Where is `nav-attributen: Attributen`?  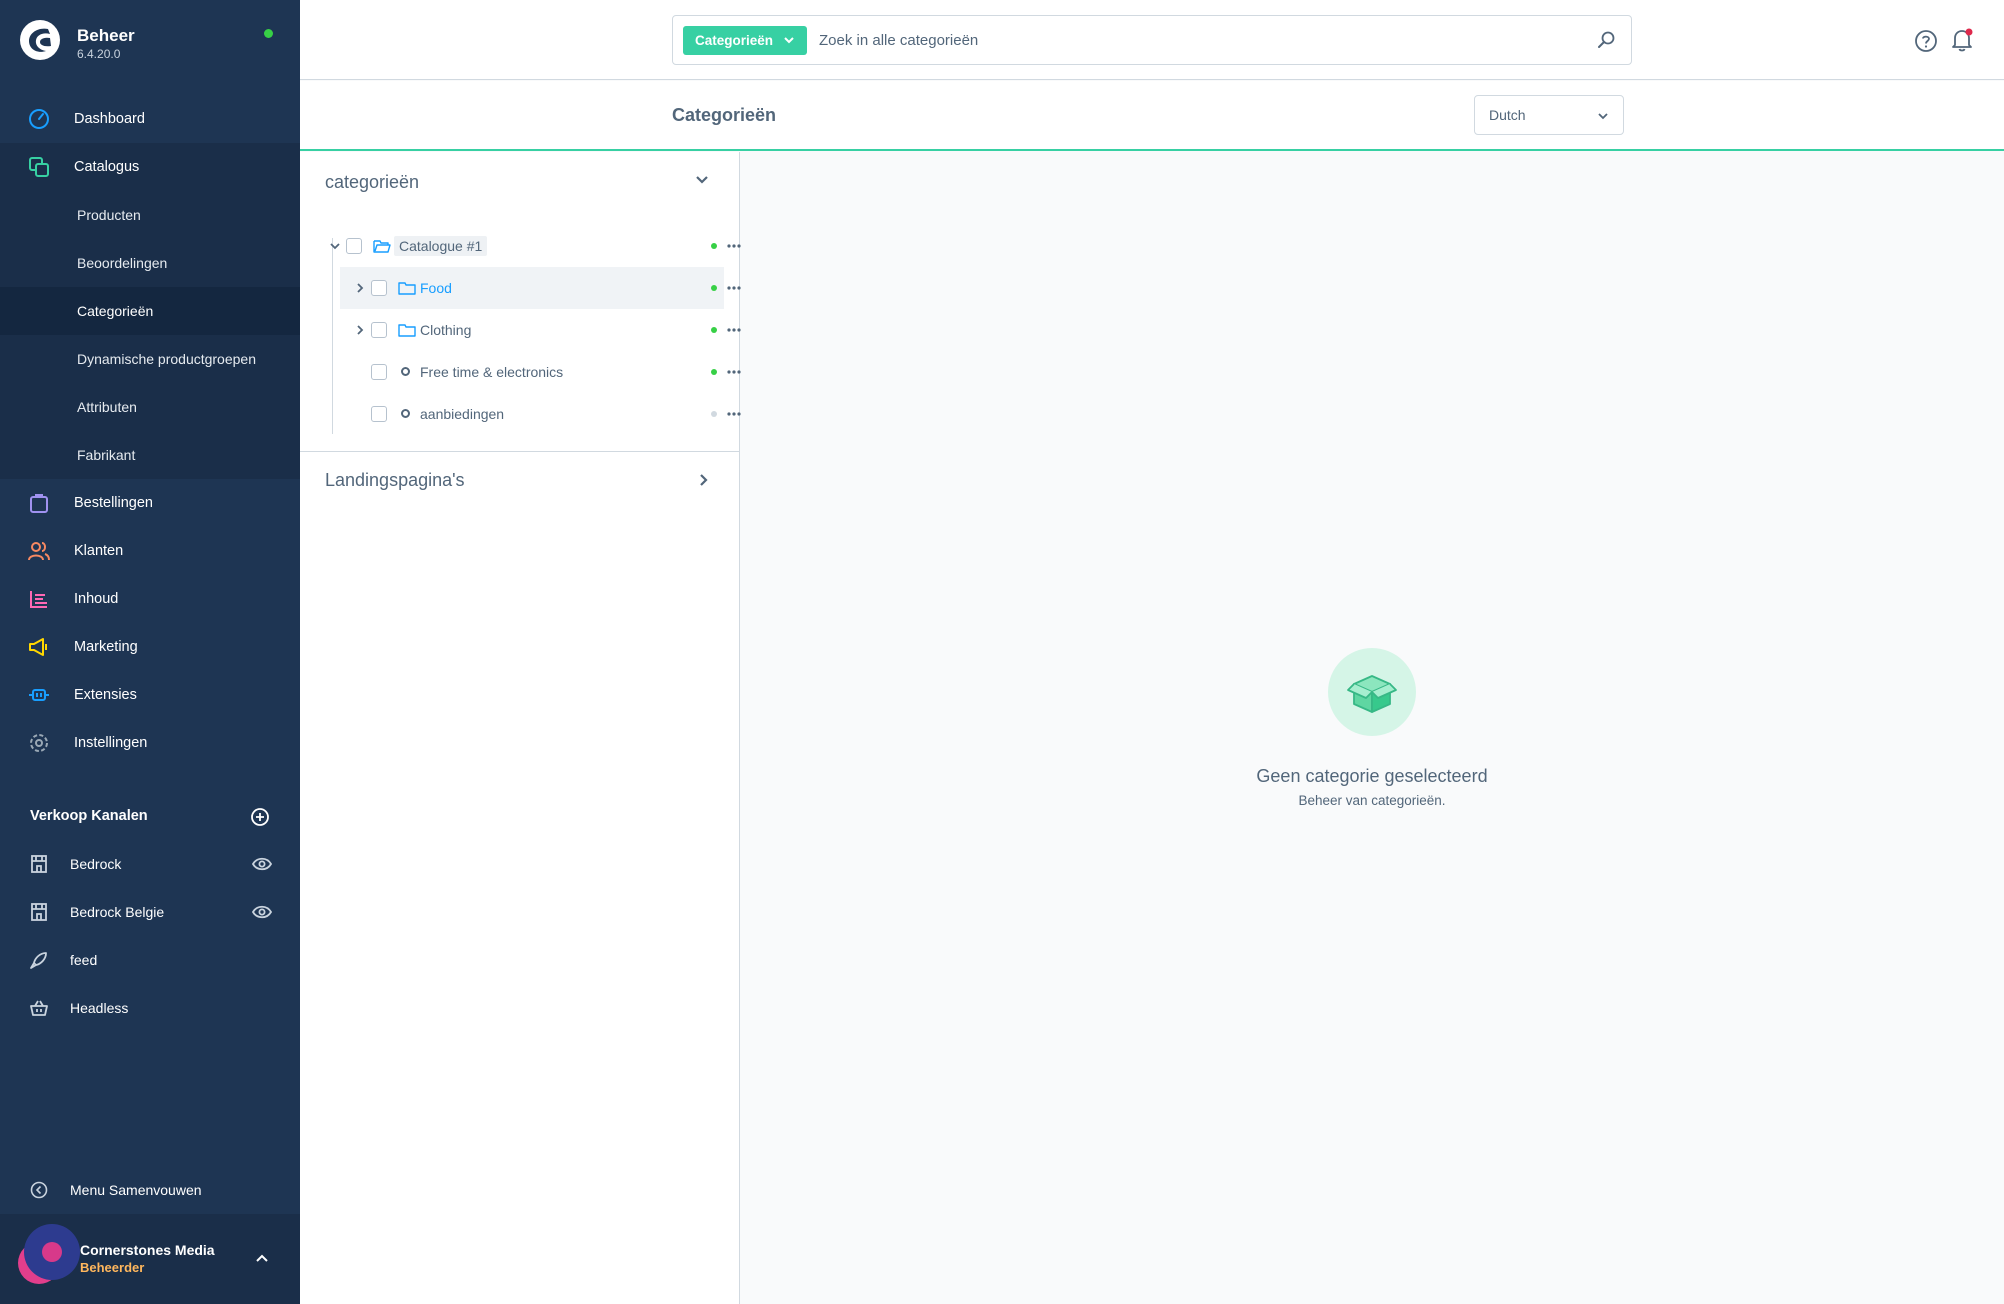
nav-attributen: Attributen is located at coordinates (150, 407).